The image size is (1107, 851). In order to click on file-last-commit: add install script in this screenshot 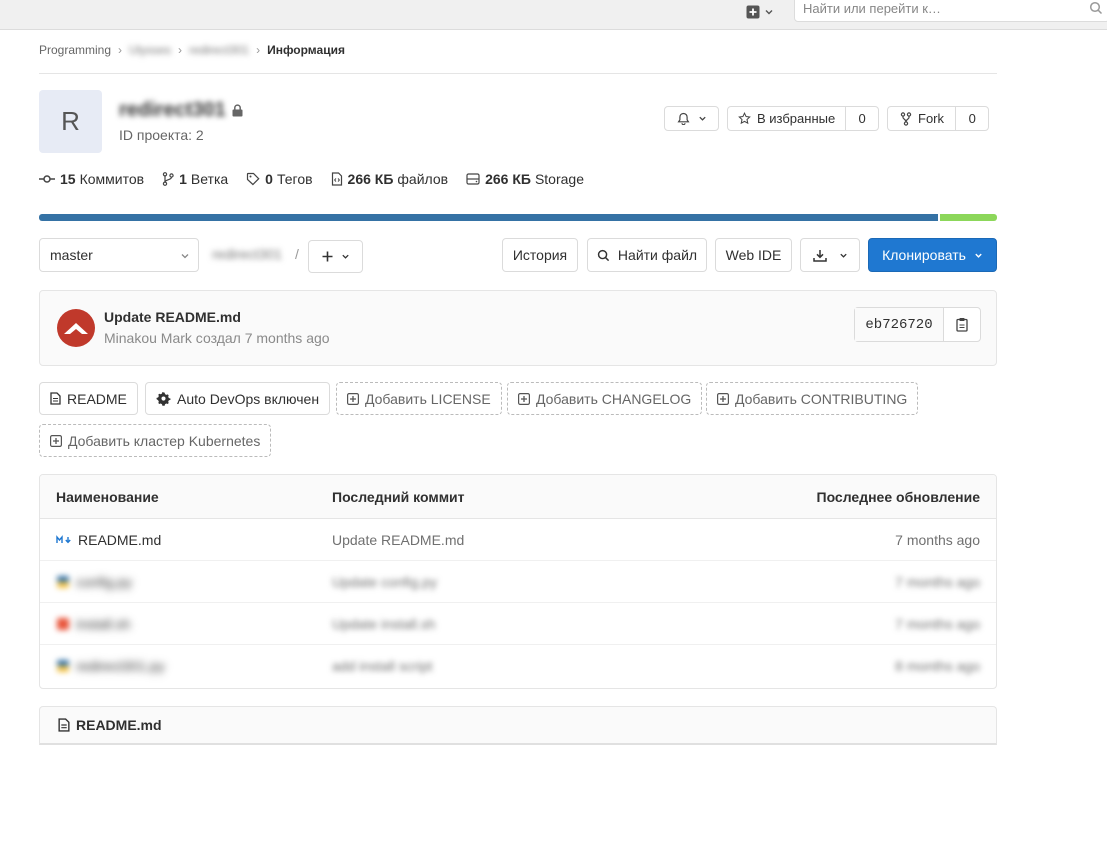, I will do `click(382, 666)`.